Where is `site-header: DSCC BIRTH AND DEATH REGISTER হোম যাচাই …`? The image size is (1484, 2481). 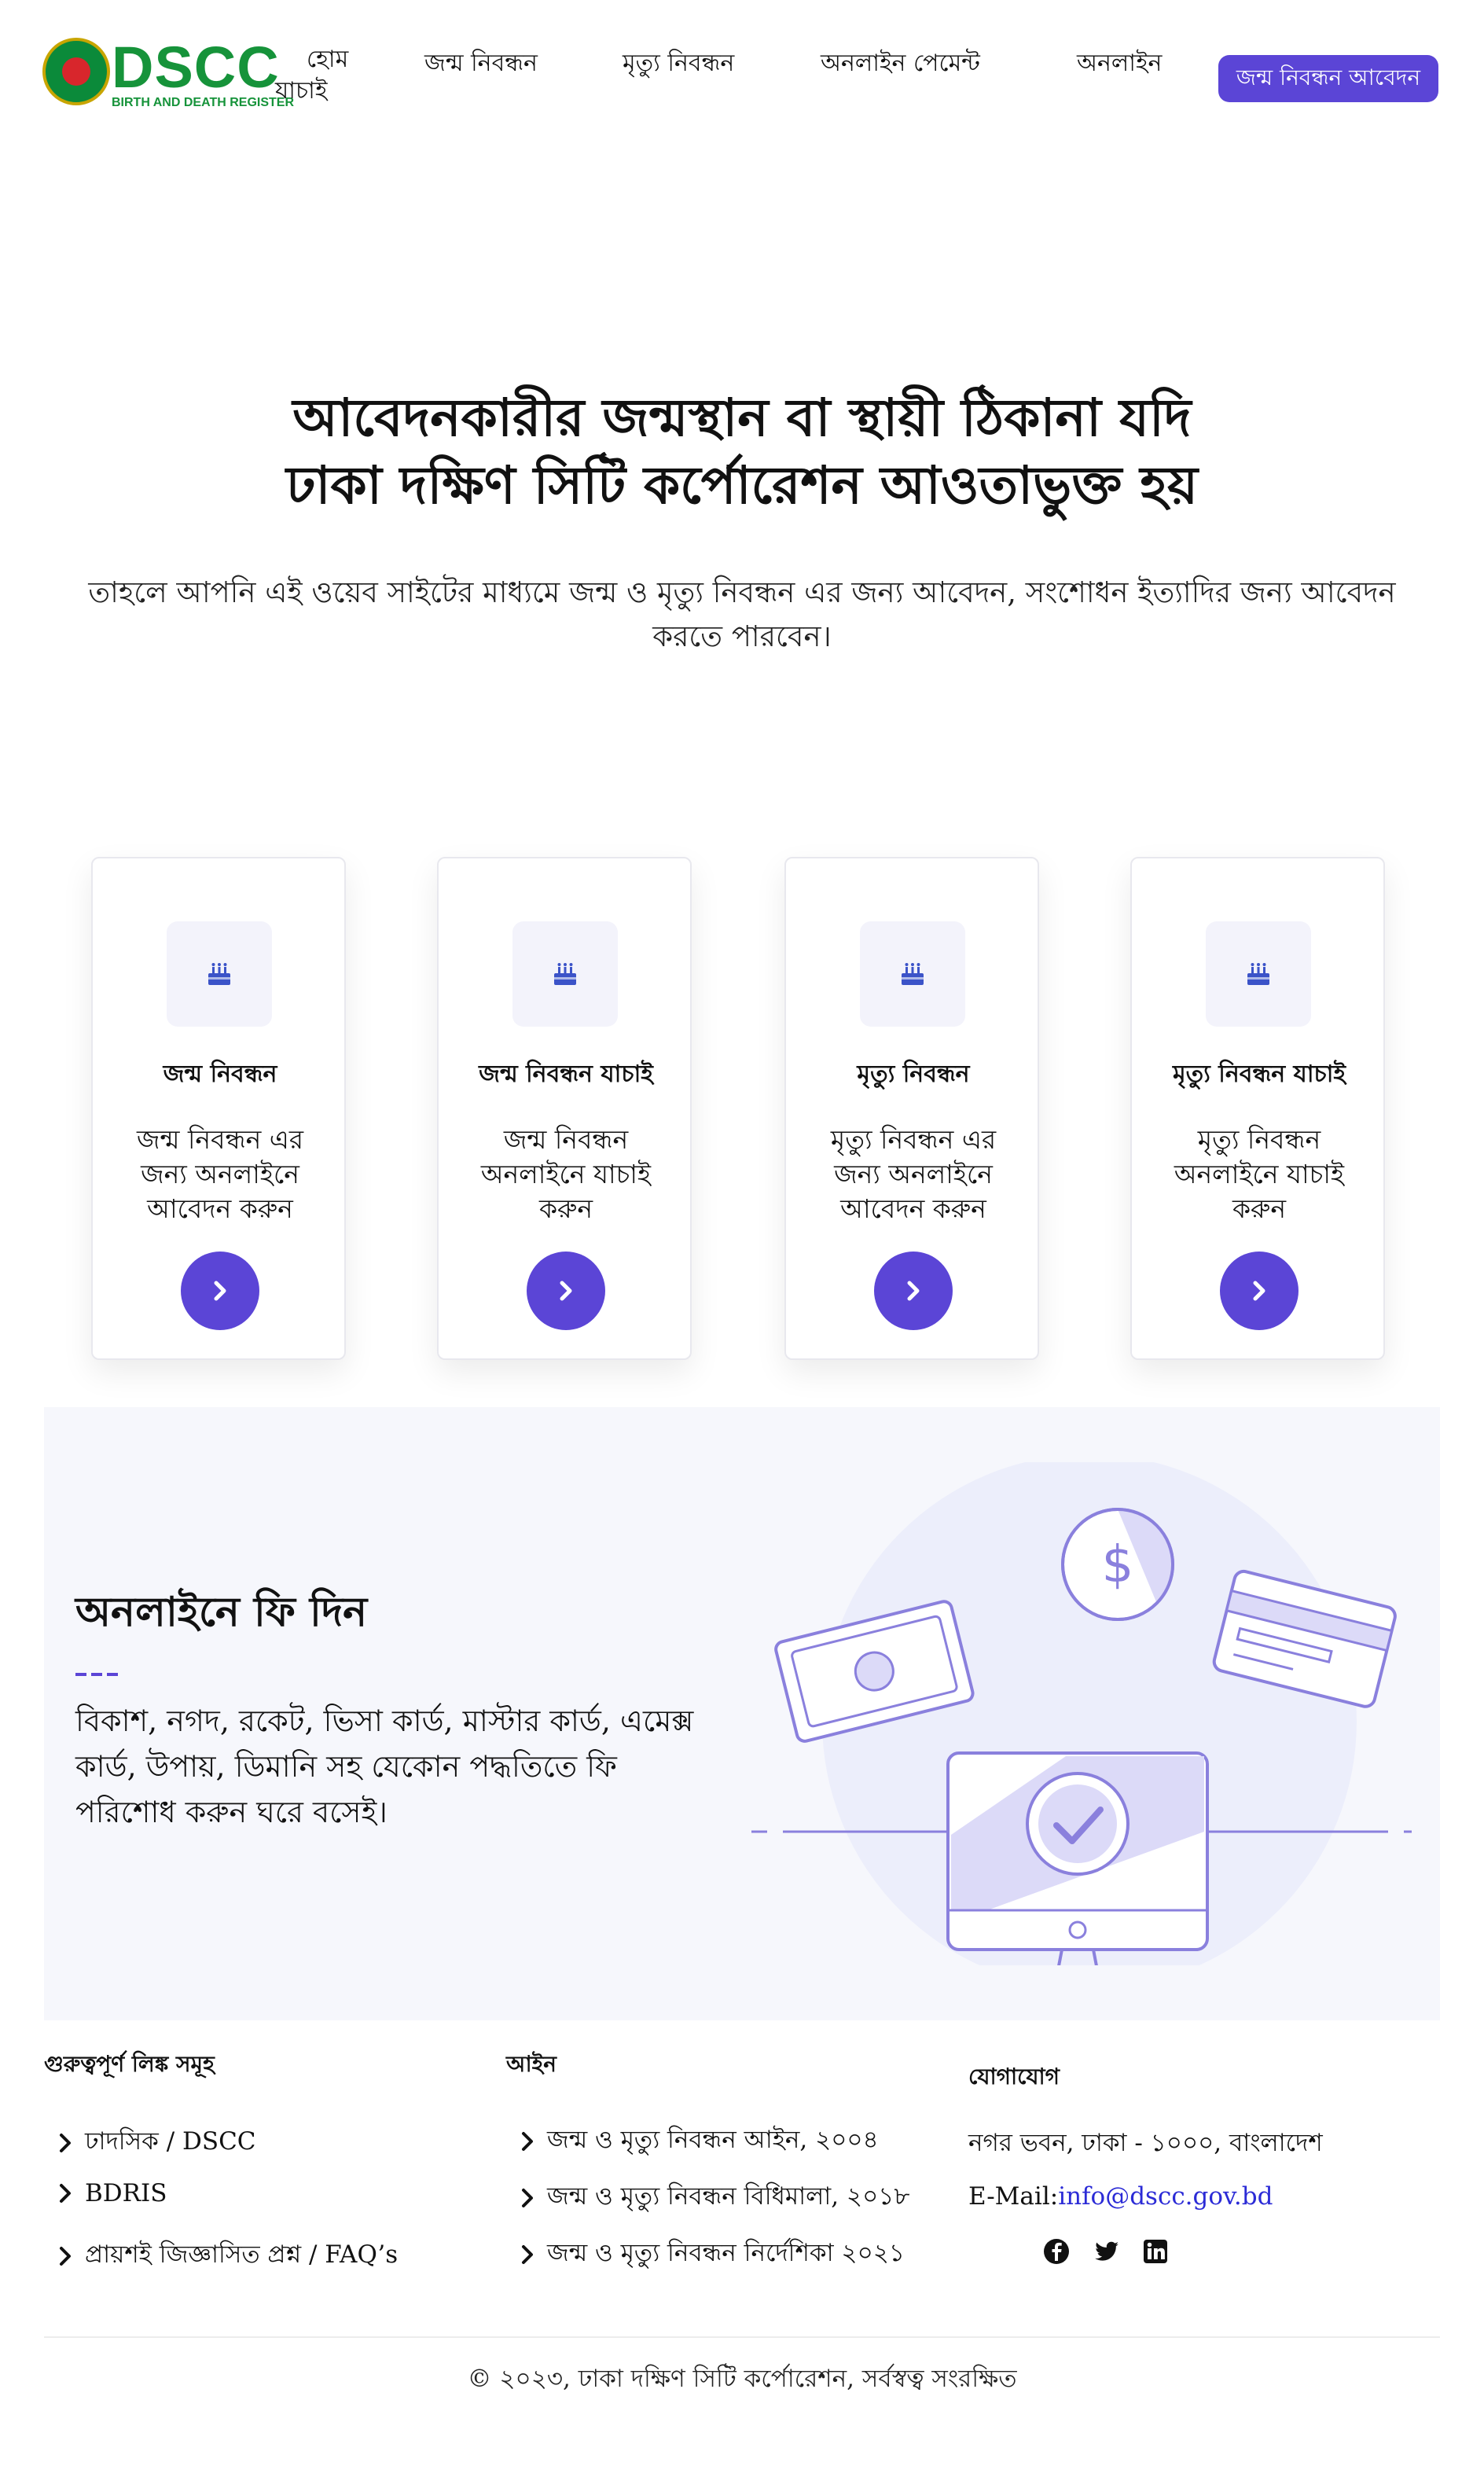
site-header: DSCC BIRTH AND DEATH REGISTER হোম যাচাই … is located at coordinates (742, 74).